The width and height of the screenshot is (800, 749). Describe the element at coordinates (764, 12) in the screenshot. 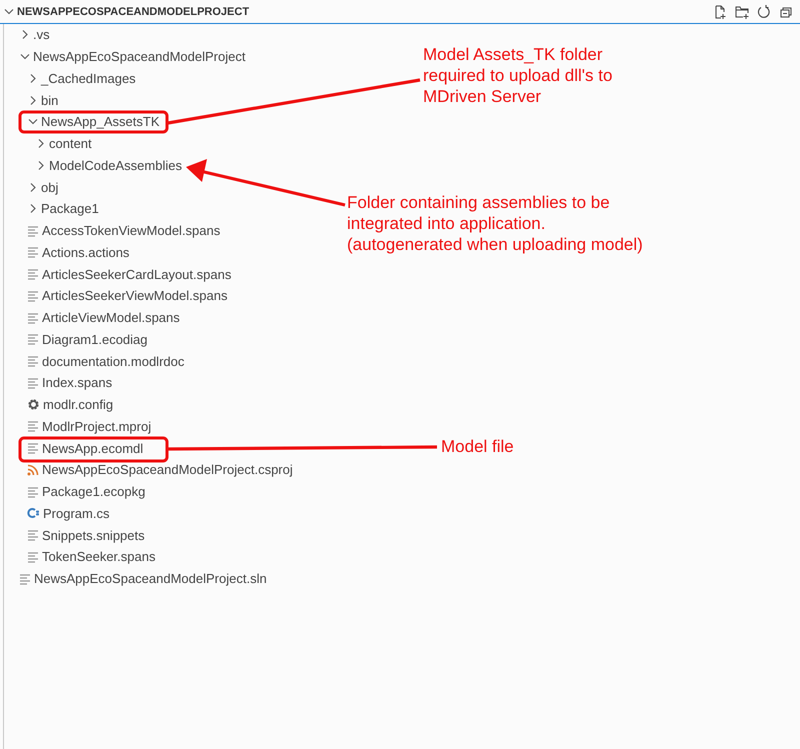

I see `refresh-icon` at that location.